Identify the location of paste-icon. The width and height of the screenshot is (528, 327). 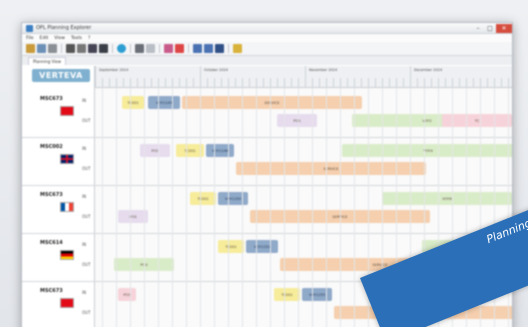
(92, 48).